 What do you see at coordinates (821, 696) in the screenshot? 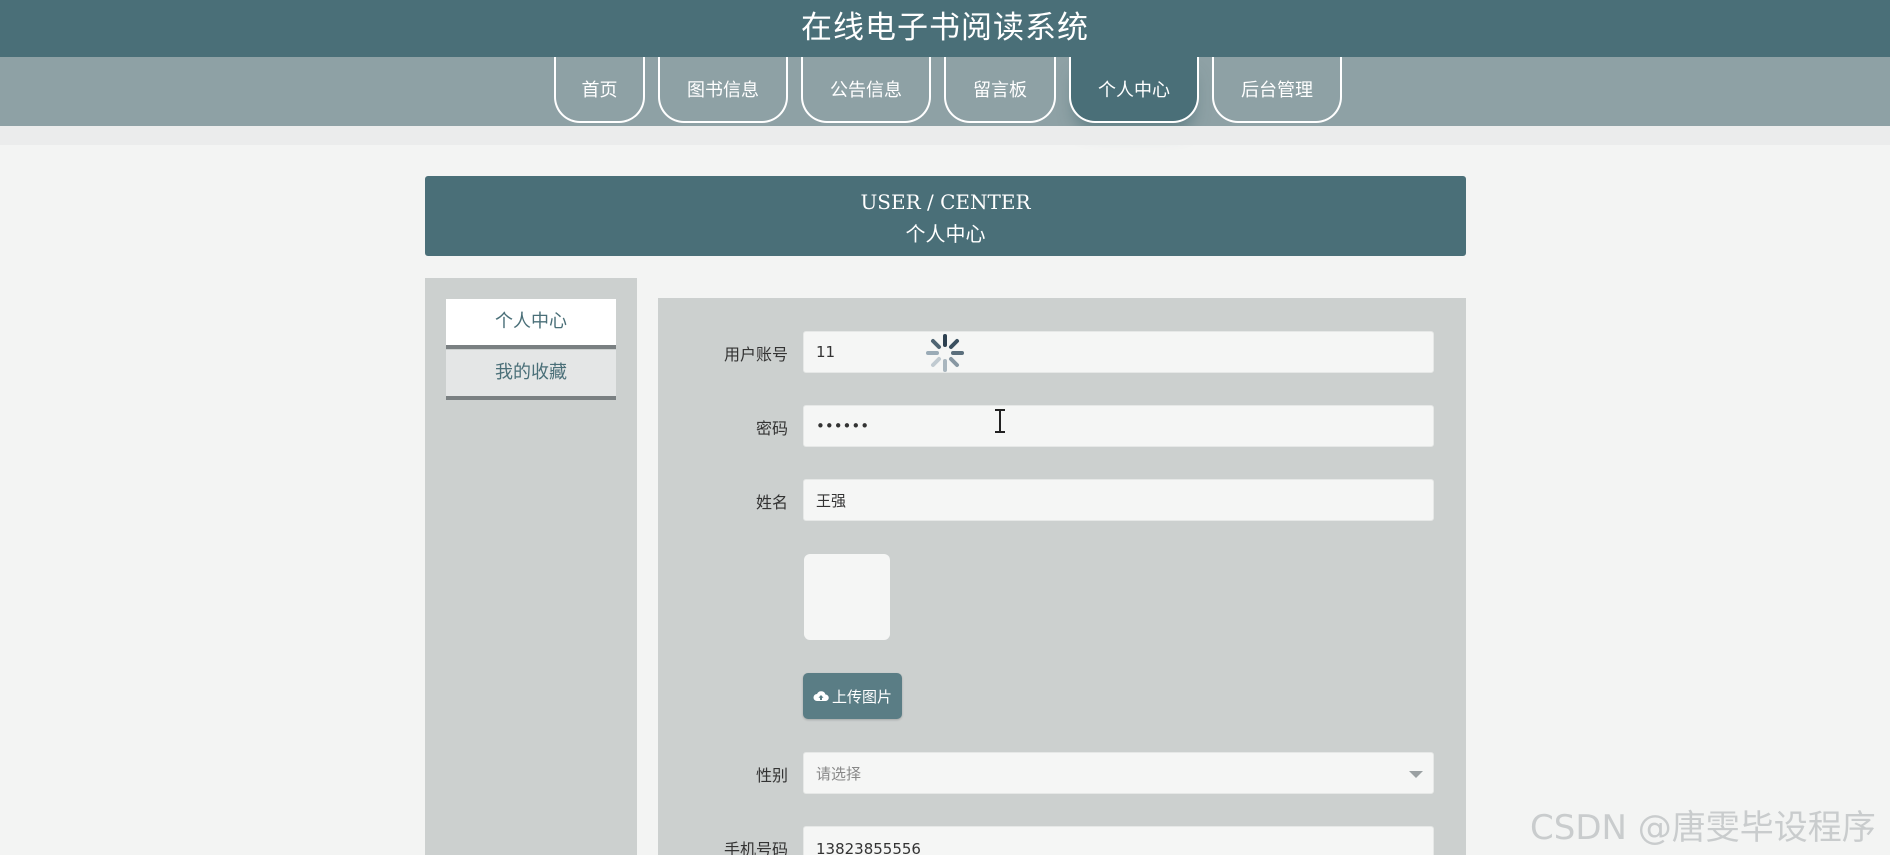
I see `cloud-upload-icon` at bounding box center [821, 696].